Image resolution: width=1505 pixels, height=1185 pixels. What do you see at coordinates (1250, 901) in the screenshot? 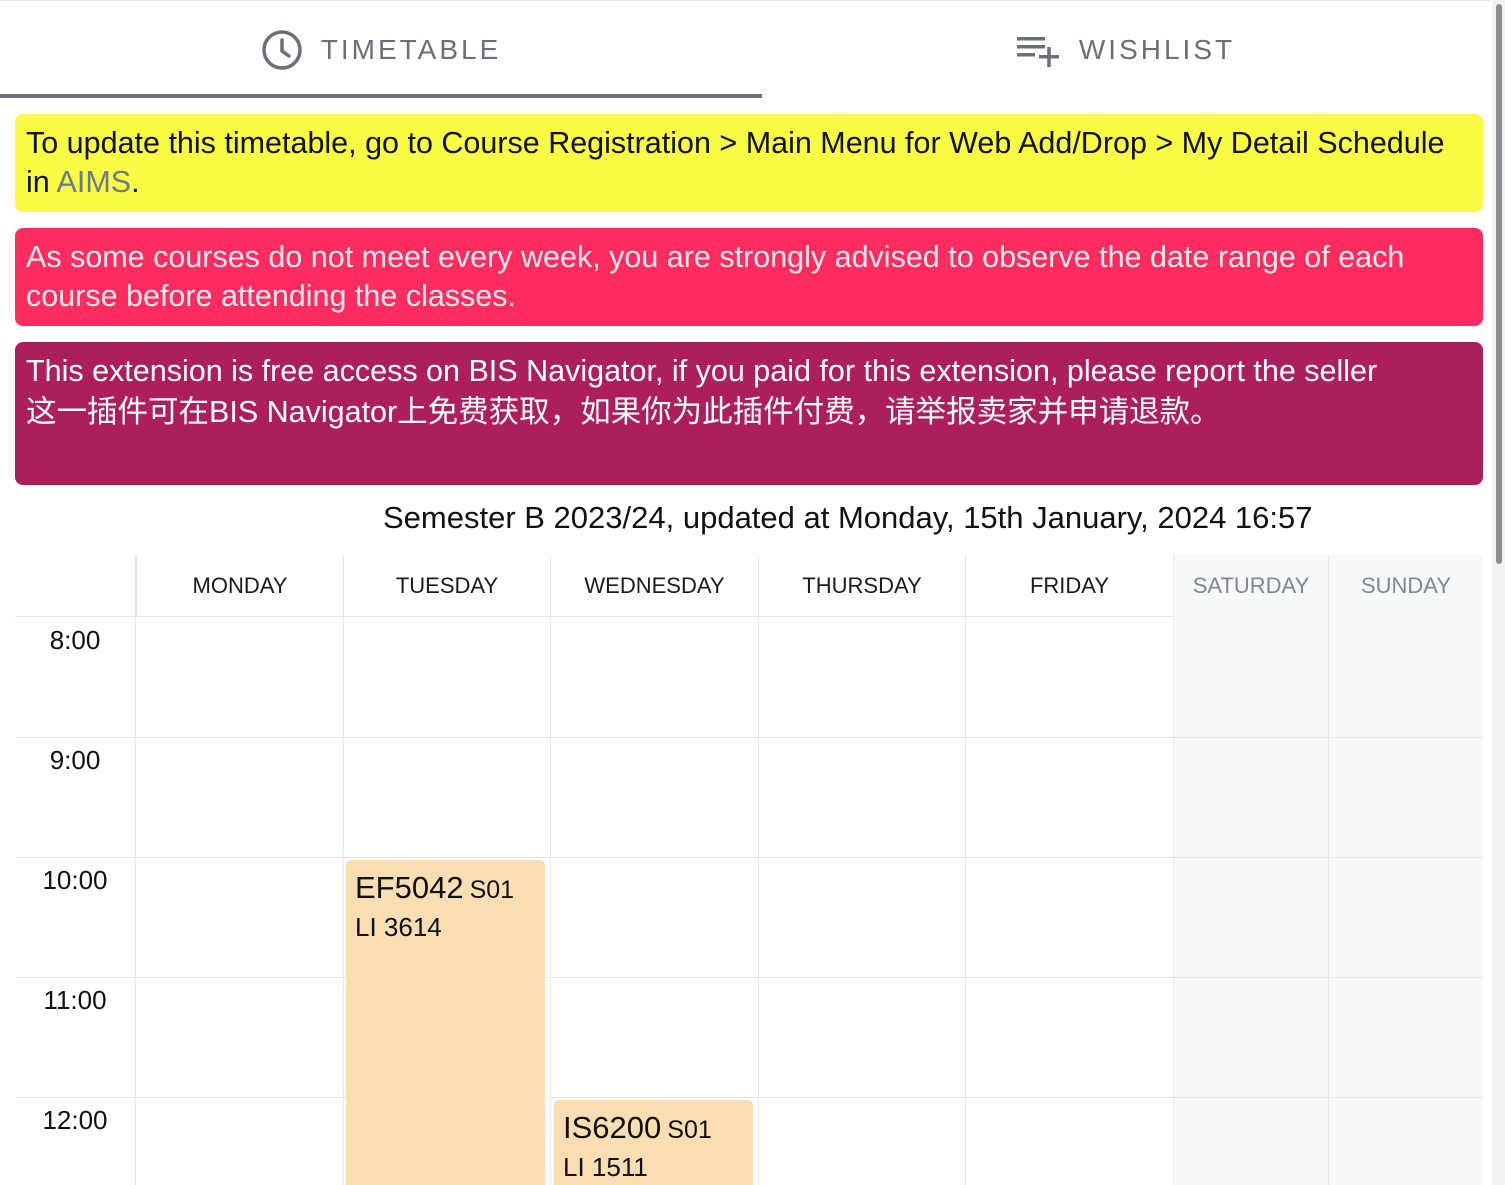
I see `saturday-column` at bounding box center [1250, 901].